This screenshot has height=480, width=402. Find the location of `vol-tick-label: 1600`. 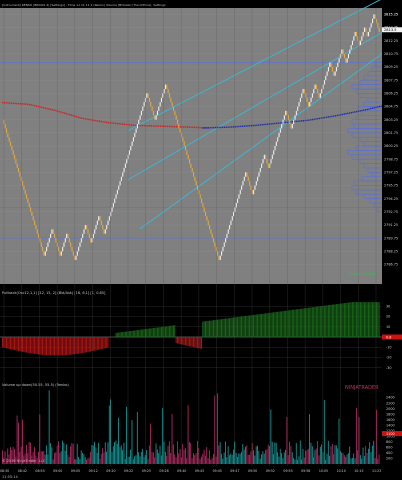

vol-tick-label: 1600 is located at coordinates (390, 420).